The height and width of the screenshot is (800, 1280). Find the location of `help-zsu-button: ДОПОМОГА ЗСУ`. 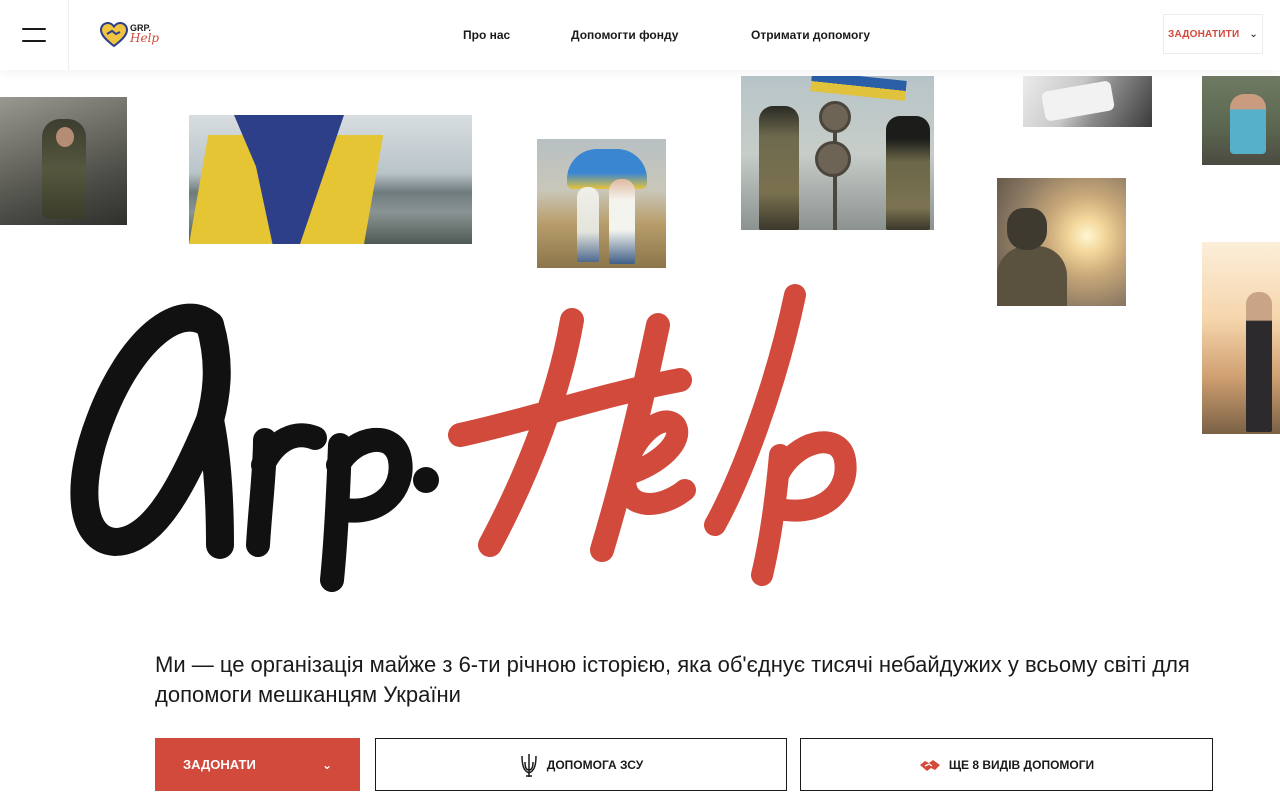

help-zsu-button: ДОПОМОГА ЗСУ is located at coordinates (581, 764).